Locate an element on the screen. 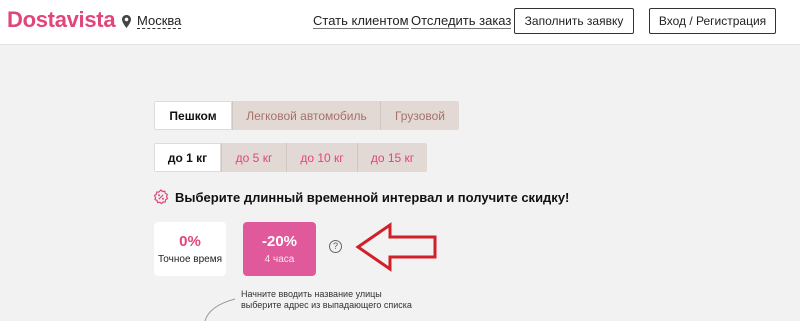  weight-option-15kg: до 15 кг is located at coordinates (392, 157).